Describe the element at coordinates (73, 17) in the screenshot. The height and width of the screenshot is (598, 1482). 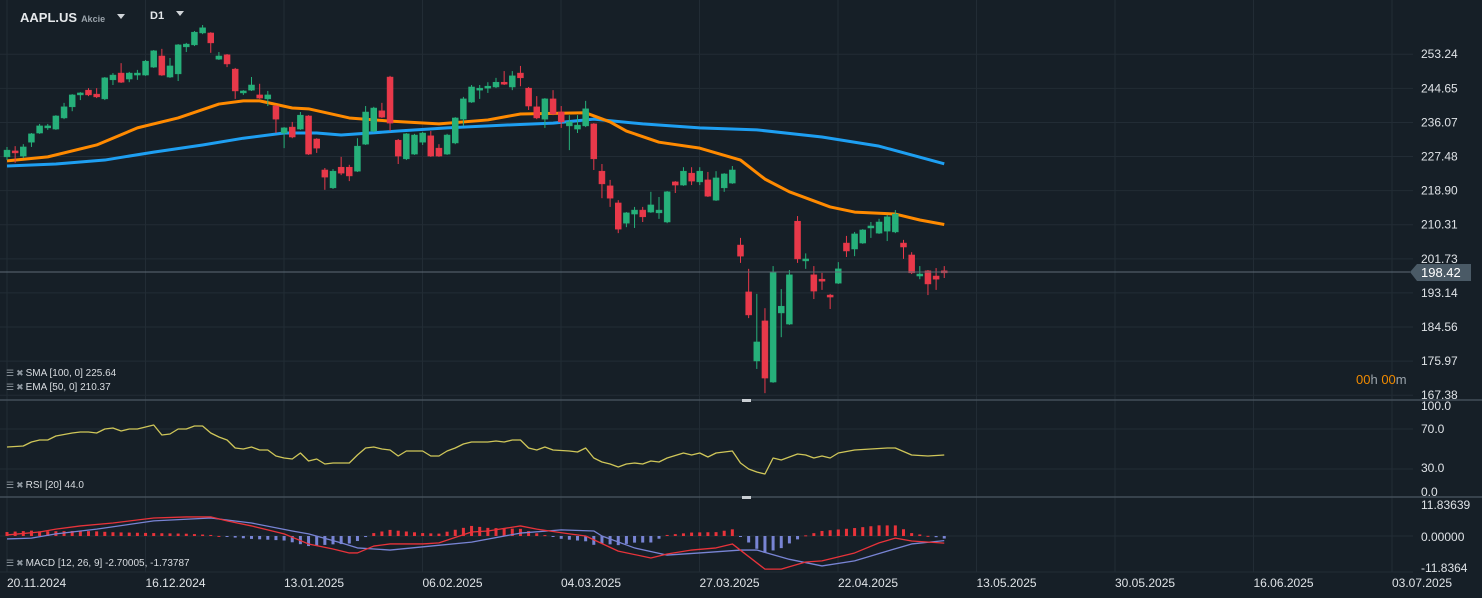
I see `symbol-selector: AAPL.US Akcie` at that location.